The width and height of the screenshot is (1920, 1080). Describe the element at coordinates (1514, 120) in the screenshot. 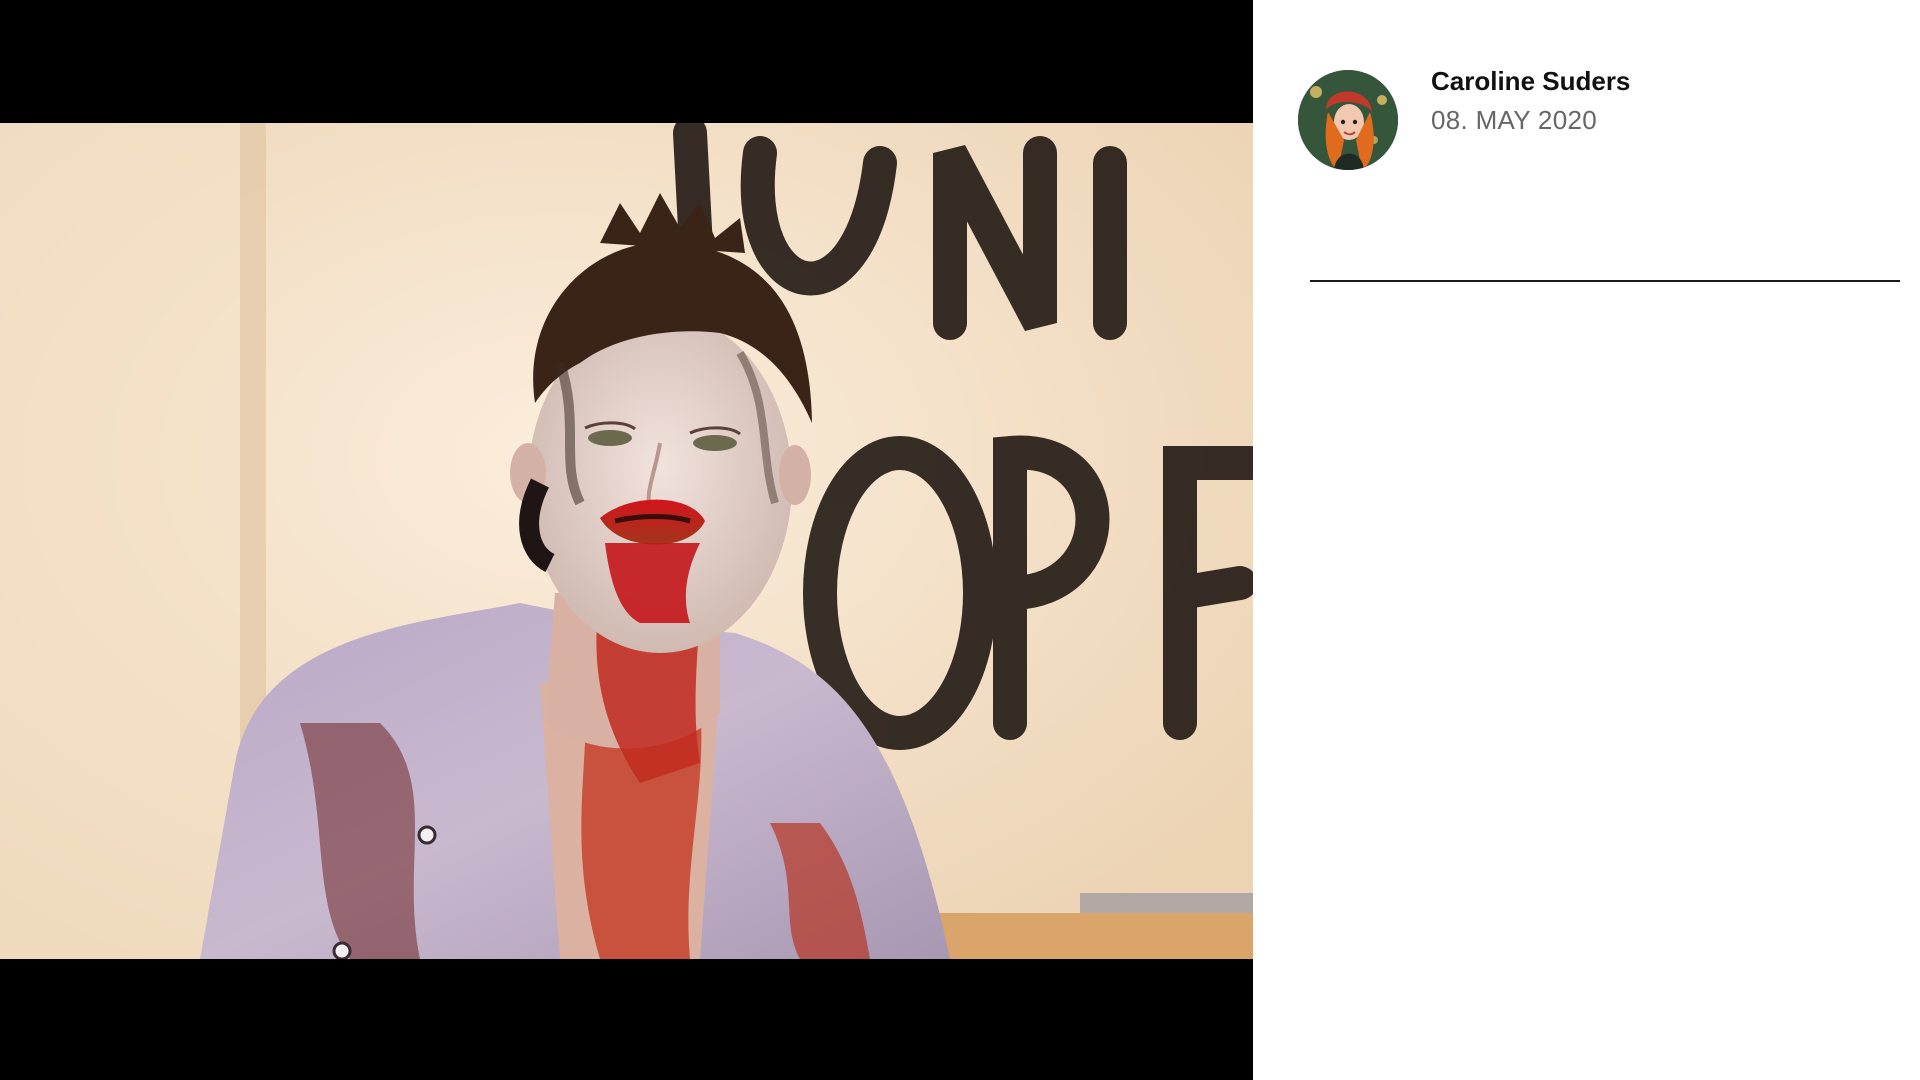

I see `post-date: 08. MAY 2020` at that location.